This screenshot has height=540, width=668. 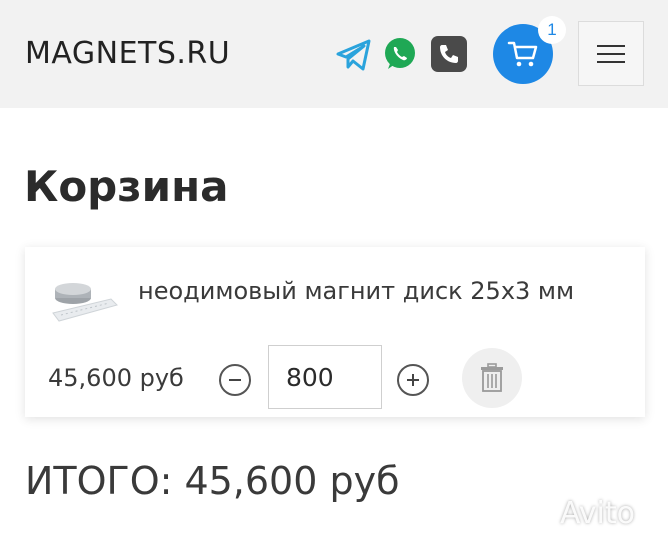 I want to click on order-total: ИТОГО: 45,600 руб, so click(x=212, y=481).